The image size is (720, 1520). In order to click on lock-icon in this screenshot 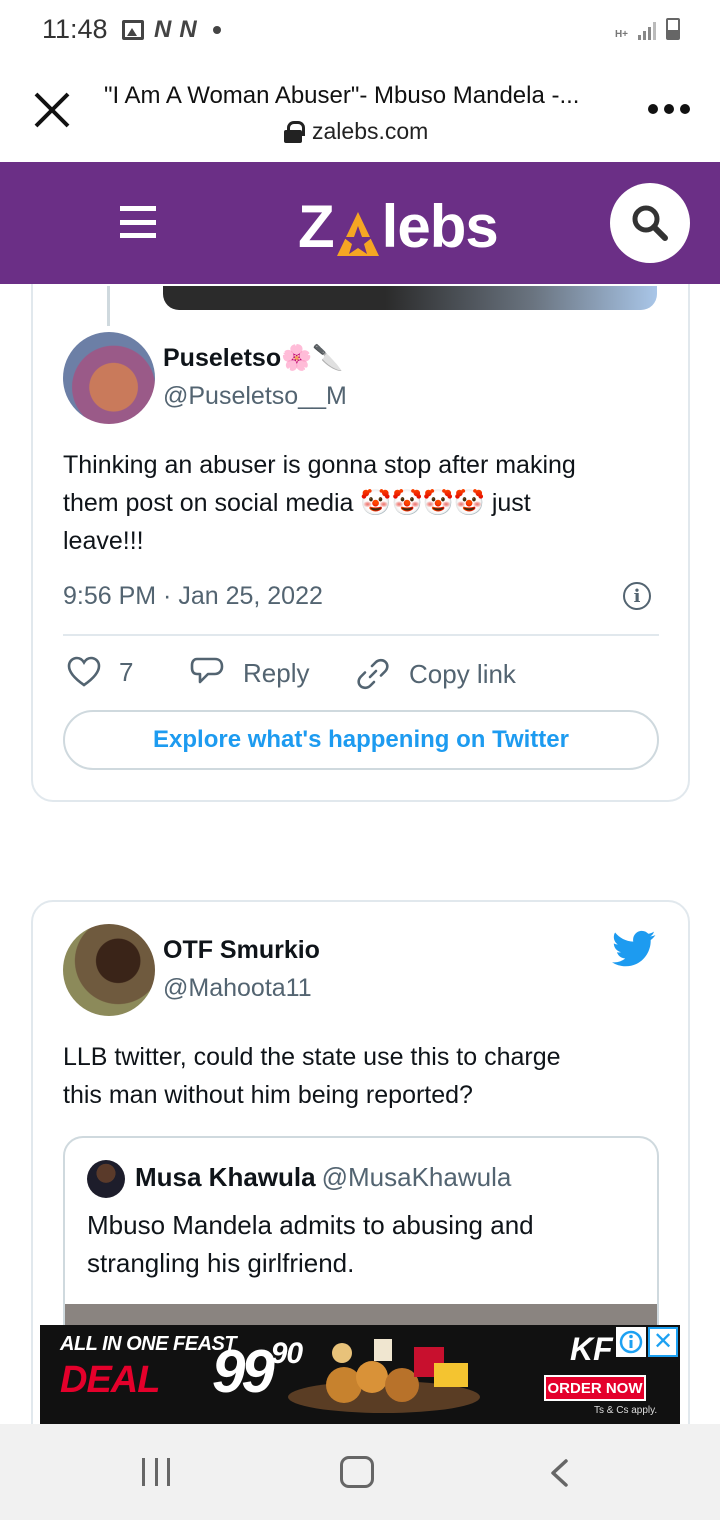, I will do `click(294, 131)`.